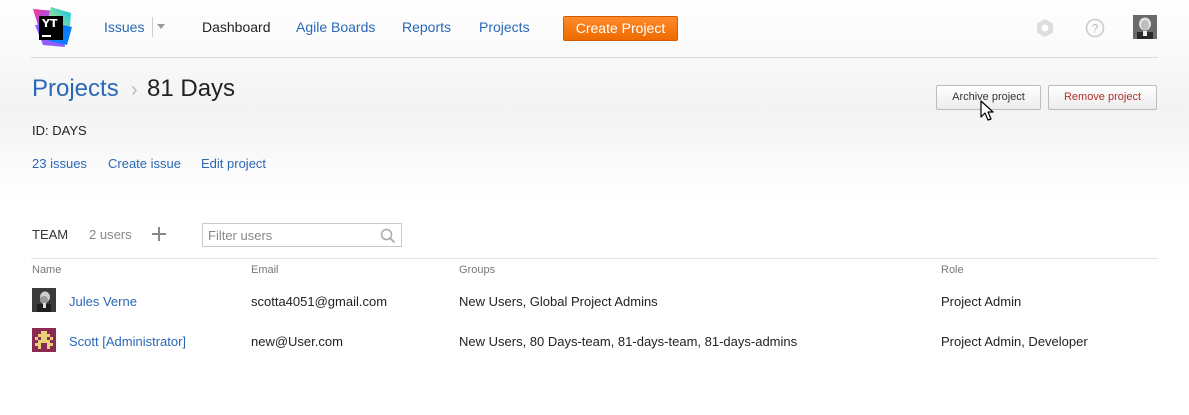 The width and height of the screenshot is (1189, 415). I want to click on header-divider, so click(594, 57).